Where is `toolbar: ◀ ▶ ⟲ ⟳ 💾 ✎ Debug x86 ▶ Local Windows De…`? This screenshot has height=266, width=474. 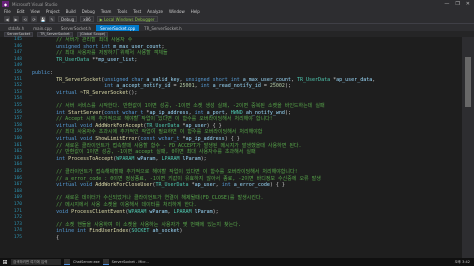
toolbar: ◀ ▶ ⟲ ⟳ 💾 ✎ Debug x86 ▶ Local Windows De… is located at coordinates (237, 19).